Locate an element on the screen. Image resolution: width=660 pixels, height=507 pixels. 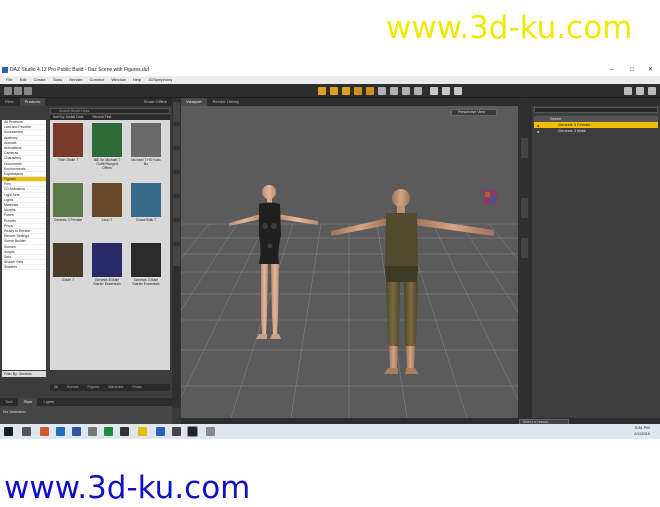
product-thumbnail: Genesis 3 Male Starter Essentials is located at coordinates (146, 265).